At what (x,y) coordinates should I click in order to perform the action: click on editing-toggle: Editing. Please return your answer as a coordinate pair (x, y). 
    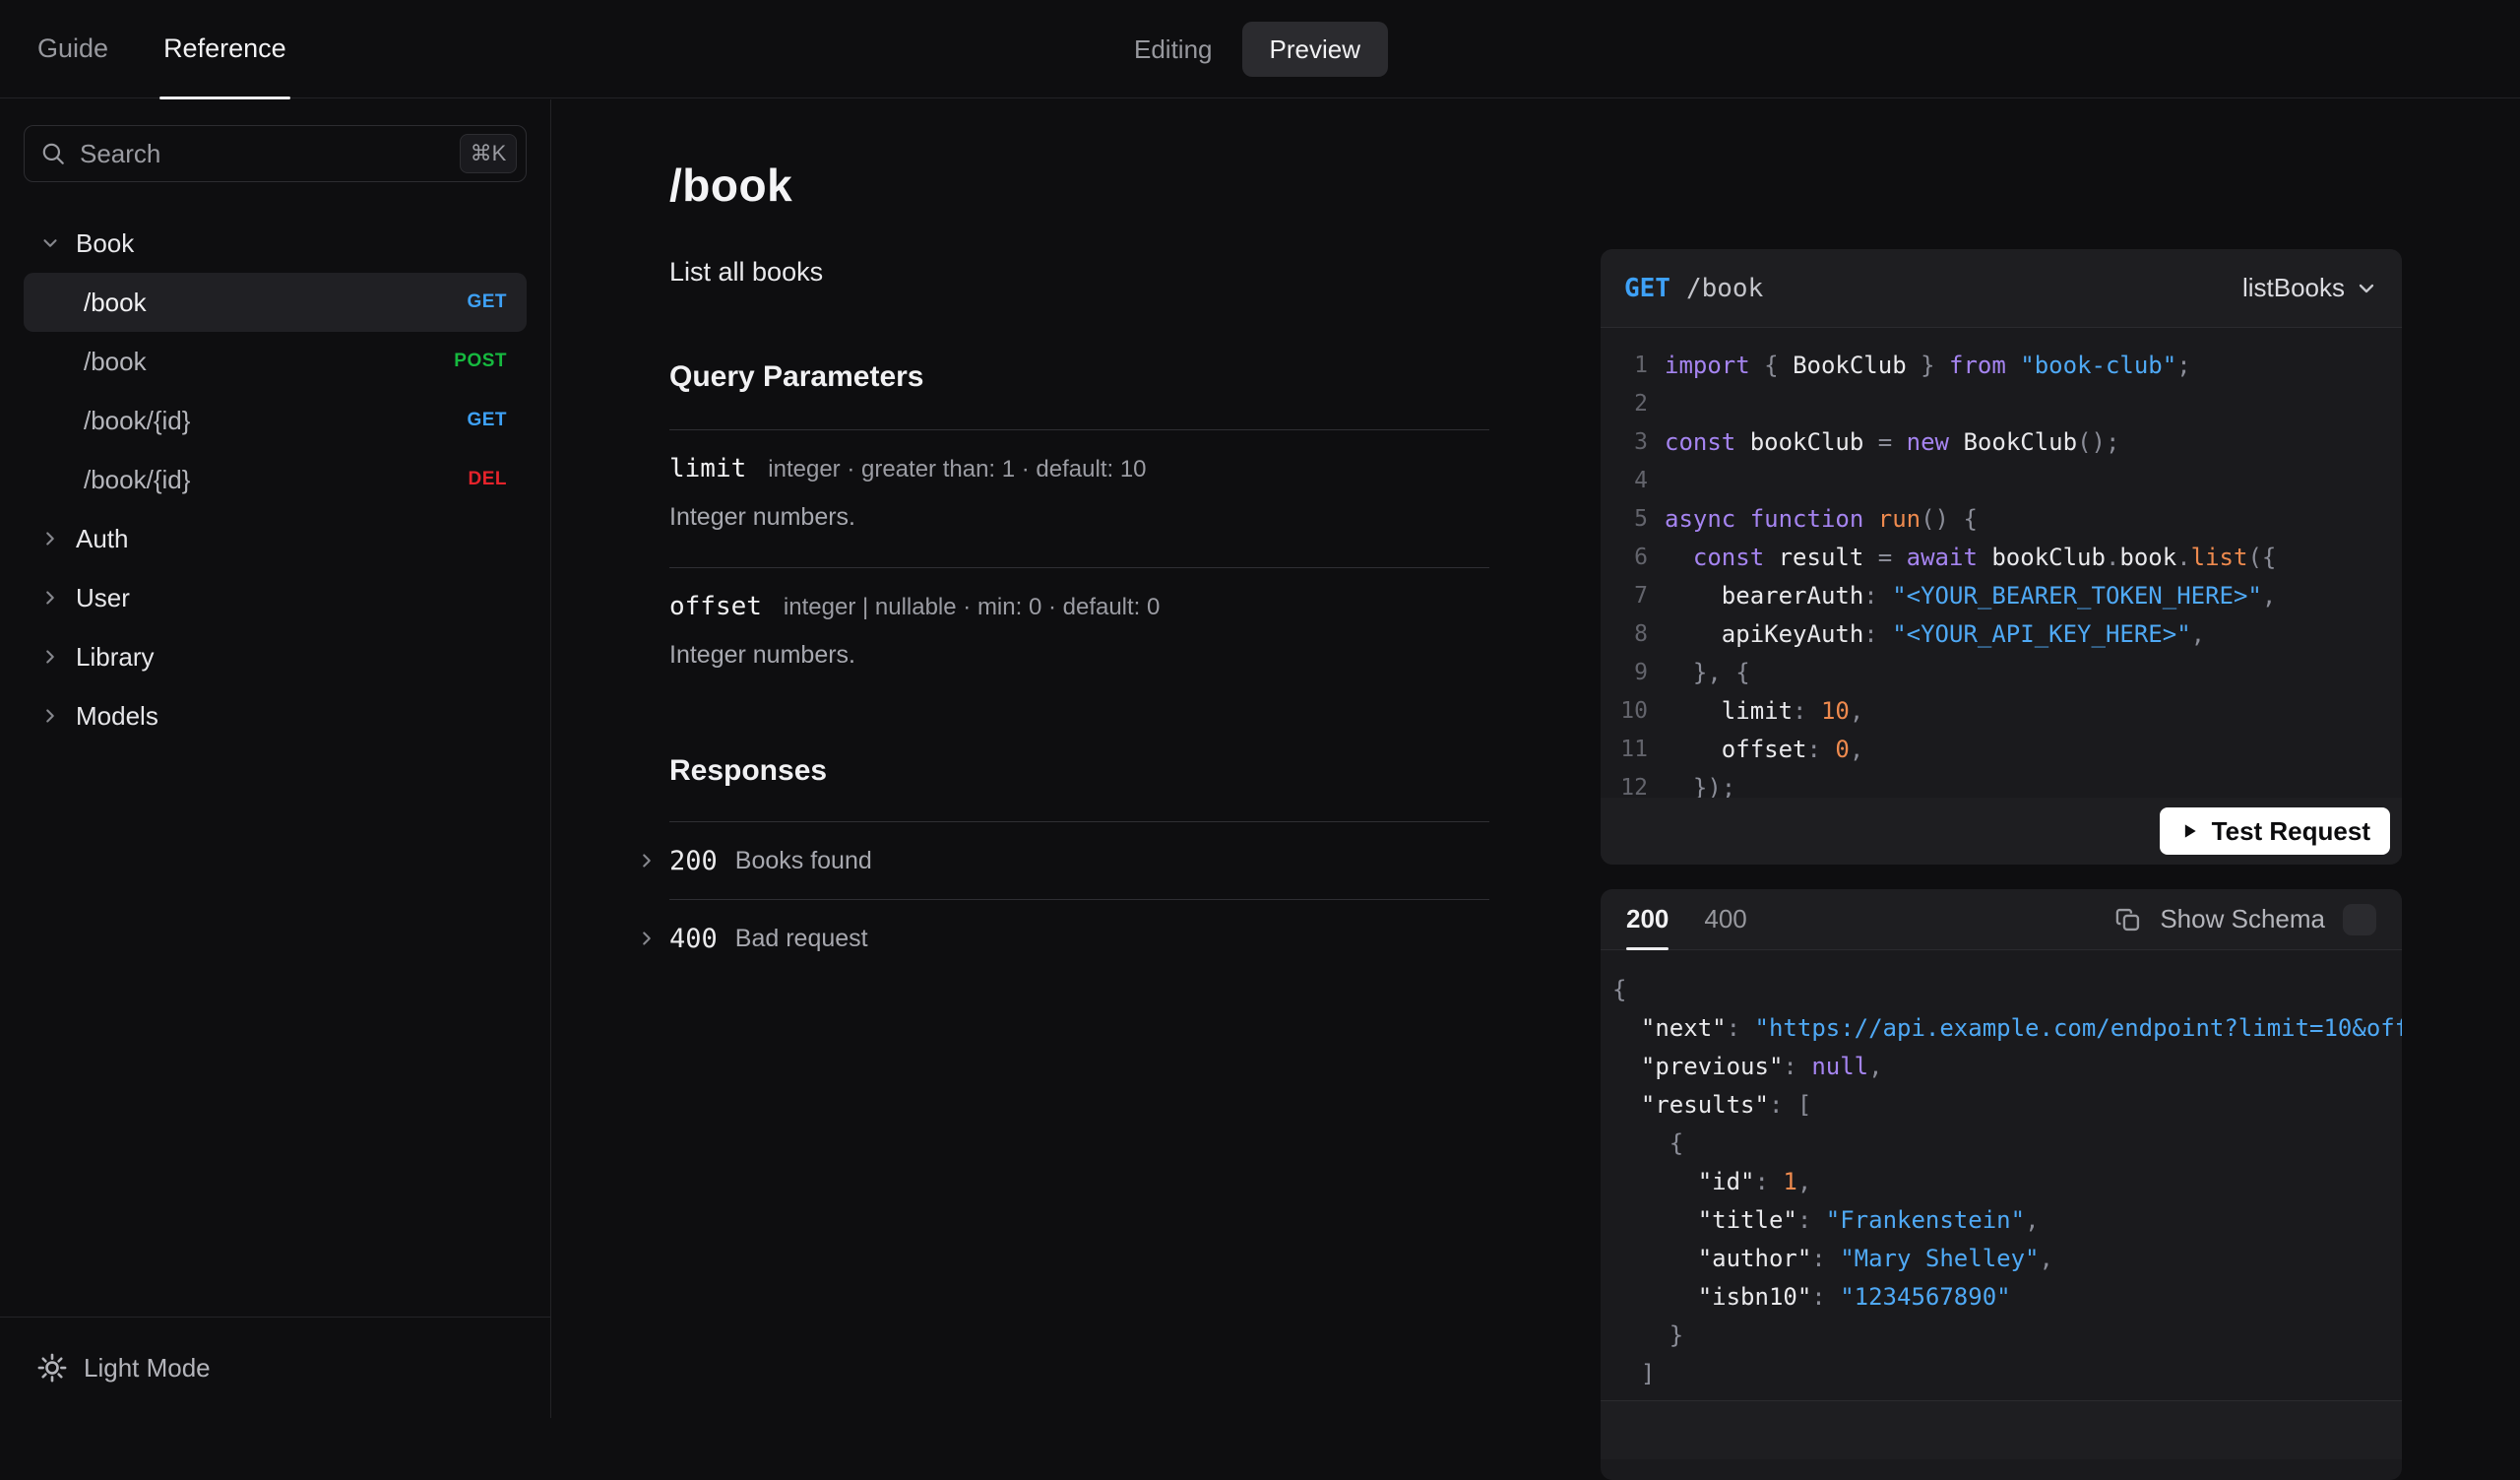
    Looking at the image, I should click on (1173, 49).